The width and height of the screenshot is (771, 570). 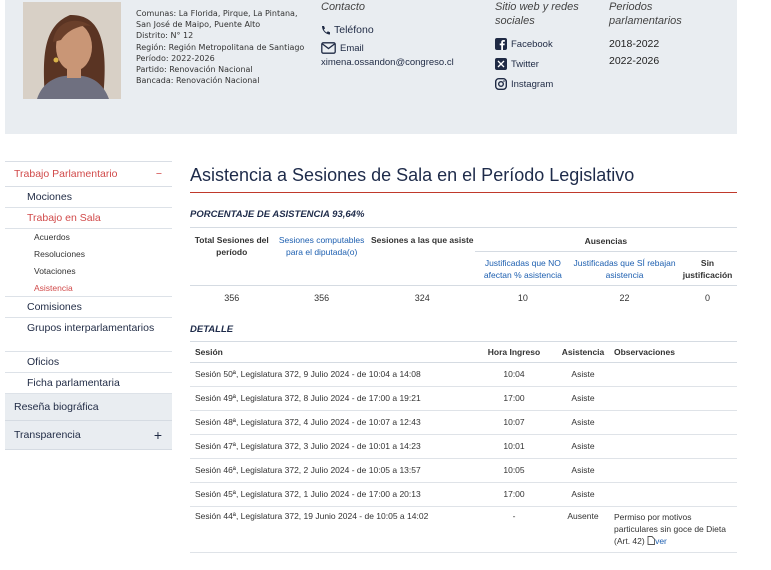 What do you see at coordinates (422, 256) in the screenshot?
I see `attended-sessions-header: Sesiones a las que asiste` at bounding box center [422, 256].